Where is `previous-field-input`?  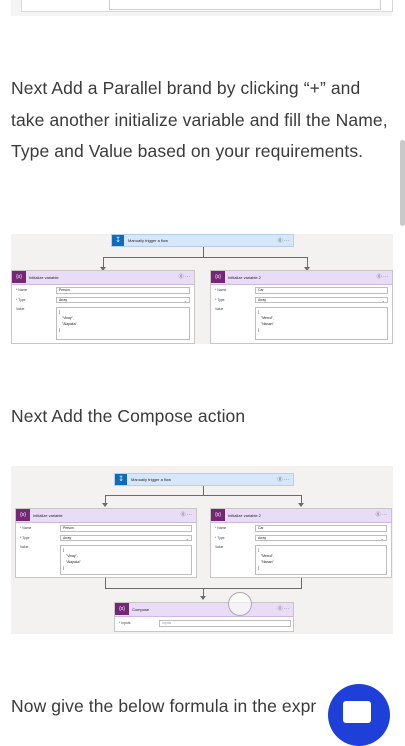
previous-field-input is located at coordinates (245, 5).